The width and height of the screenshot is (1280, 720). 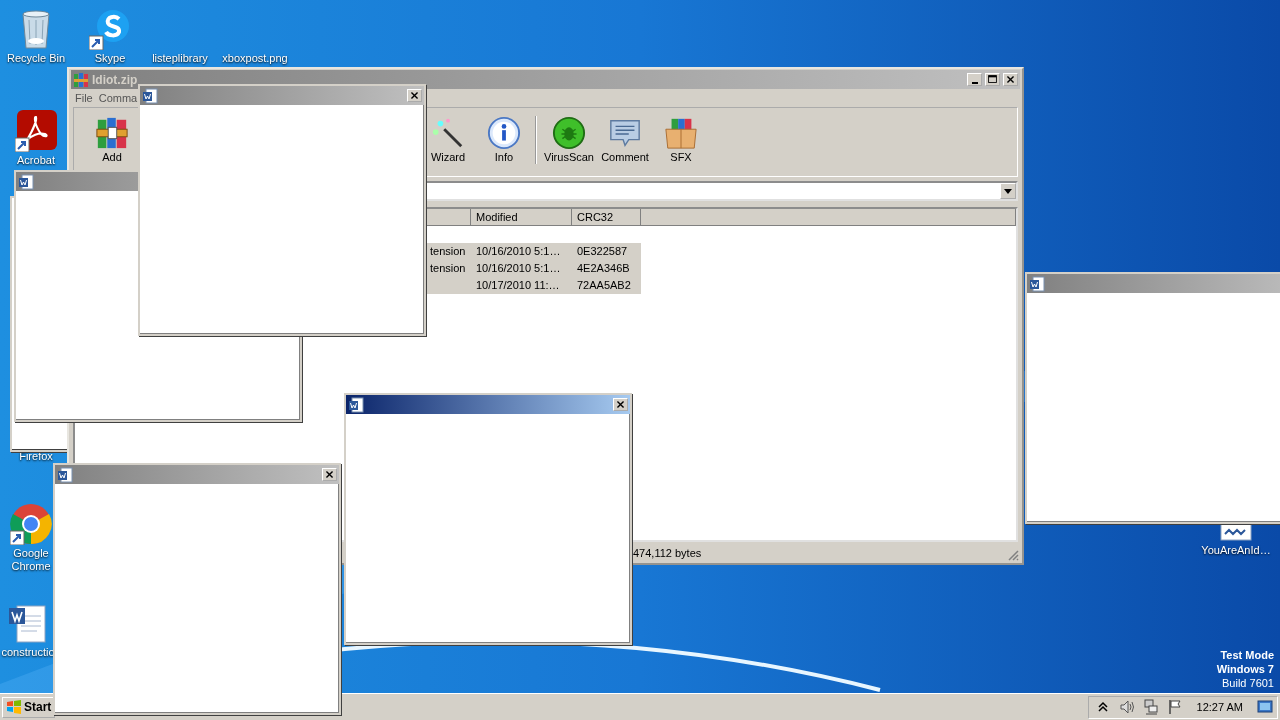 I want to click on network-icon, so click(x=1150, y=707).